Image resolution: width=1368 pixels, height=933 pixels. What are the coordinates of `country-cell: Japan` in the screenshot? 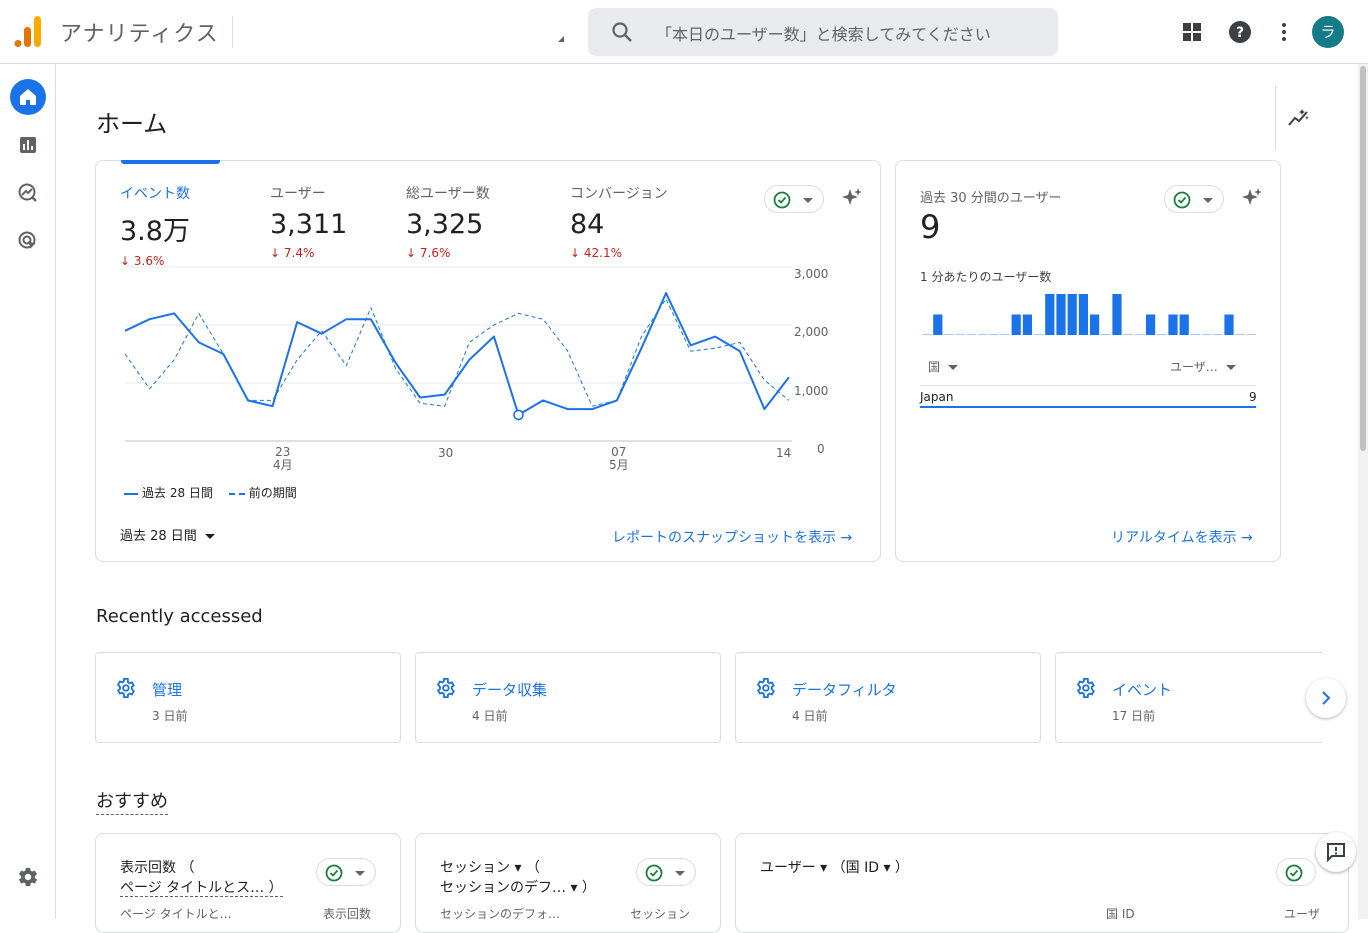 It's located at (937, 397).